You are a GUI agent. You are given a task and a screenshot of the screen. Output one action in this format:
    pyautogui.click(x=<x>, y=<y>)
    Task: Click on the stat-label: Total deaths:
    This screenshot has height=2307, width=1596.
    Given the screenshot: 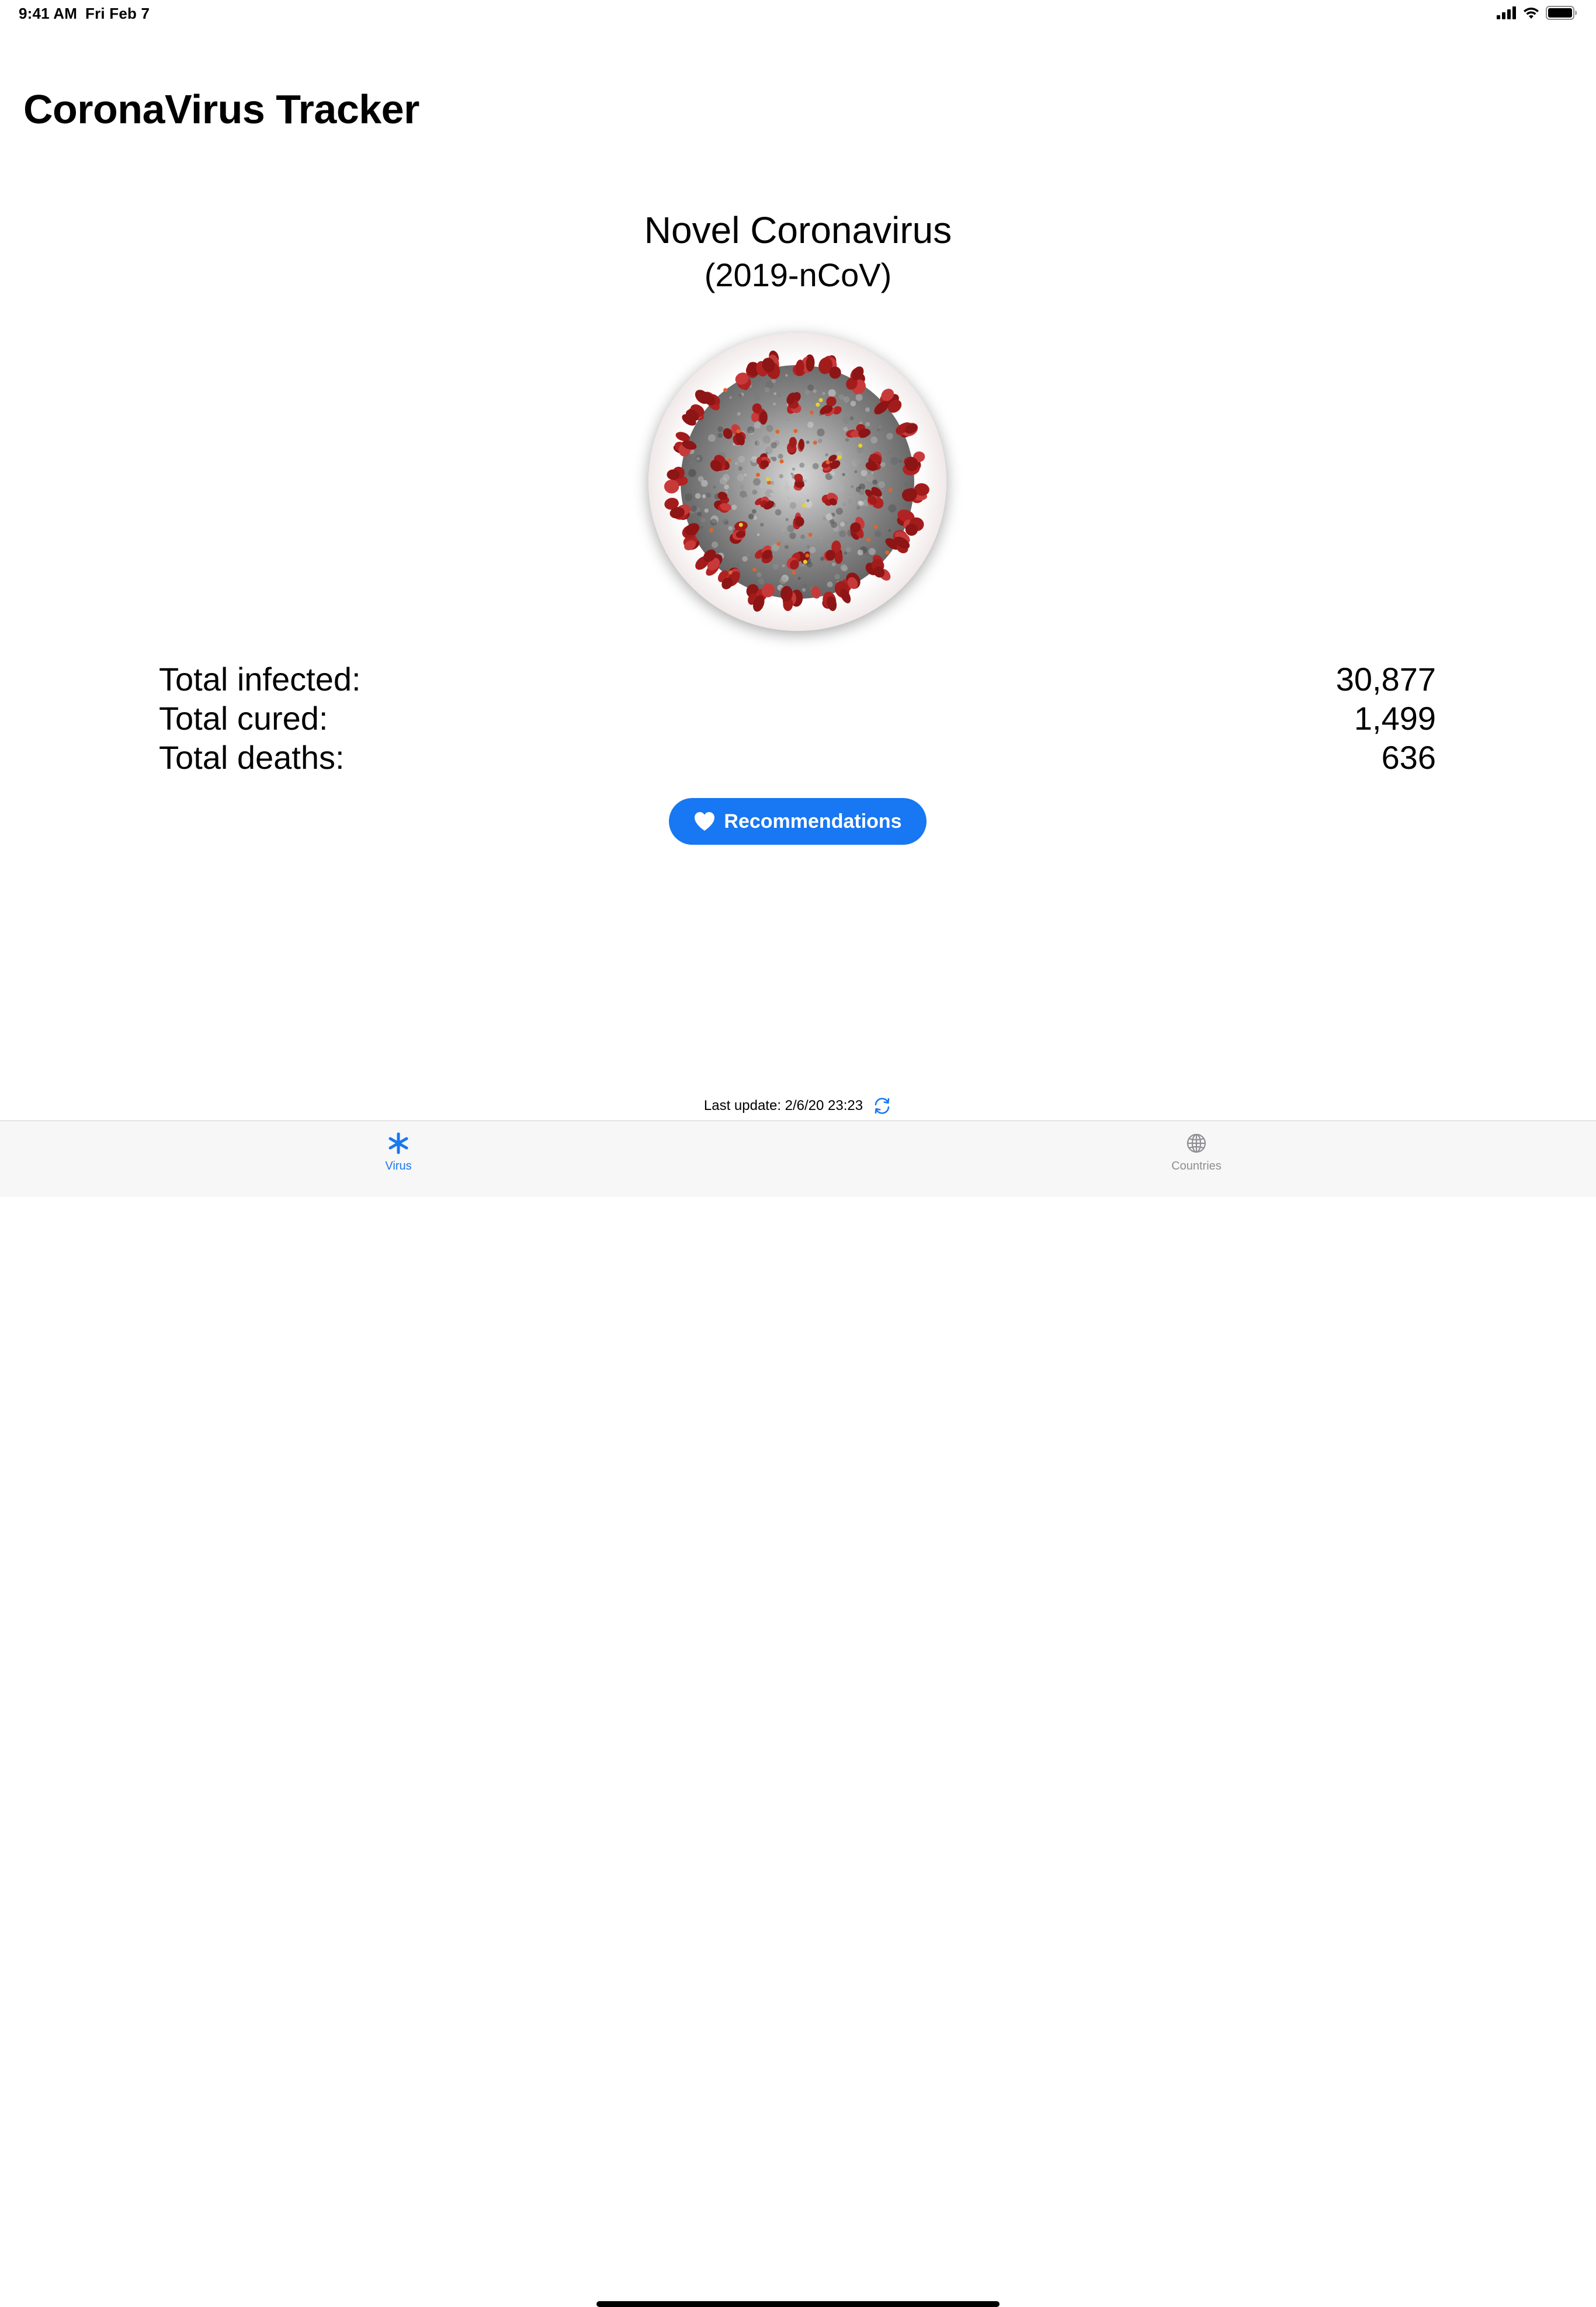 What is the action you would take?
    pyautogui.click(x=252, y=757)
    